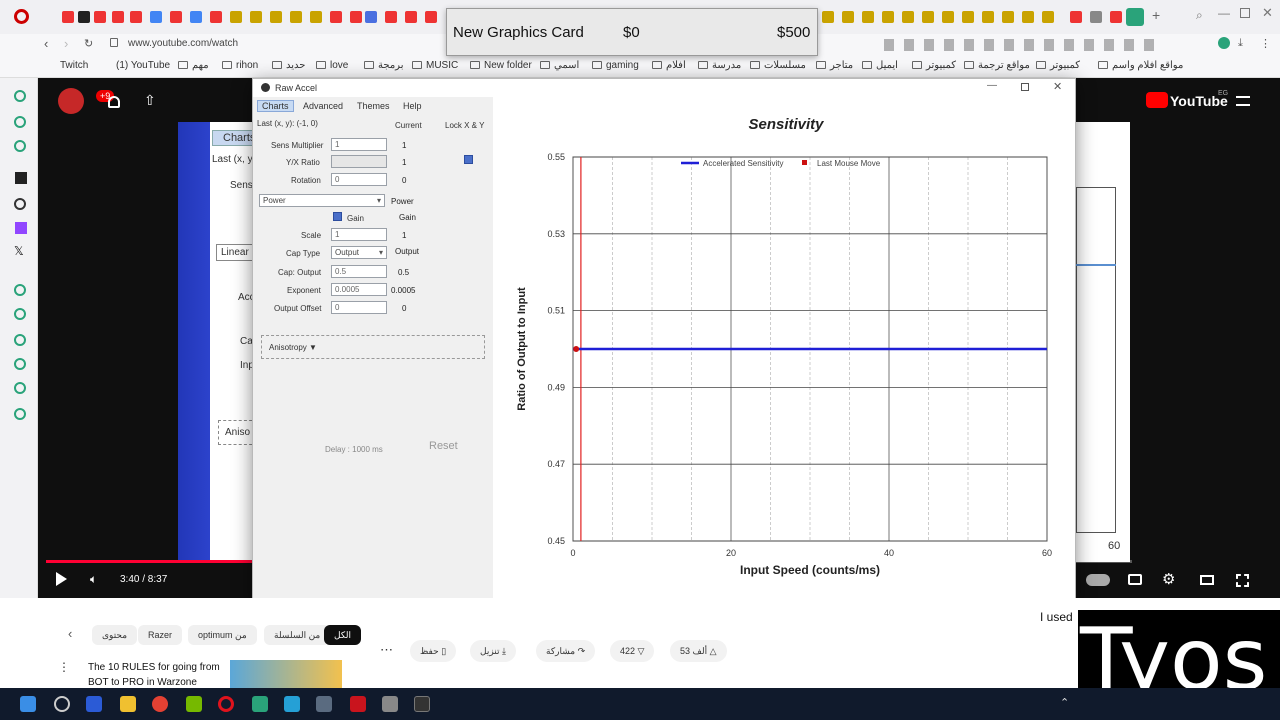 The width and height of the screenshot is (1280, 720). Describe the element at coordinates (240, 65) in the screenshot. I see `bookmark-folder: rihon` at that location.